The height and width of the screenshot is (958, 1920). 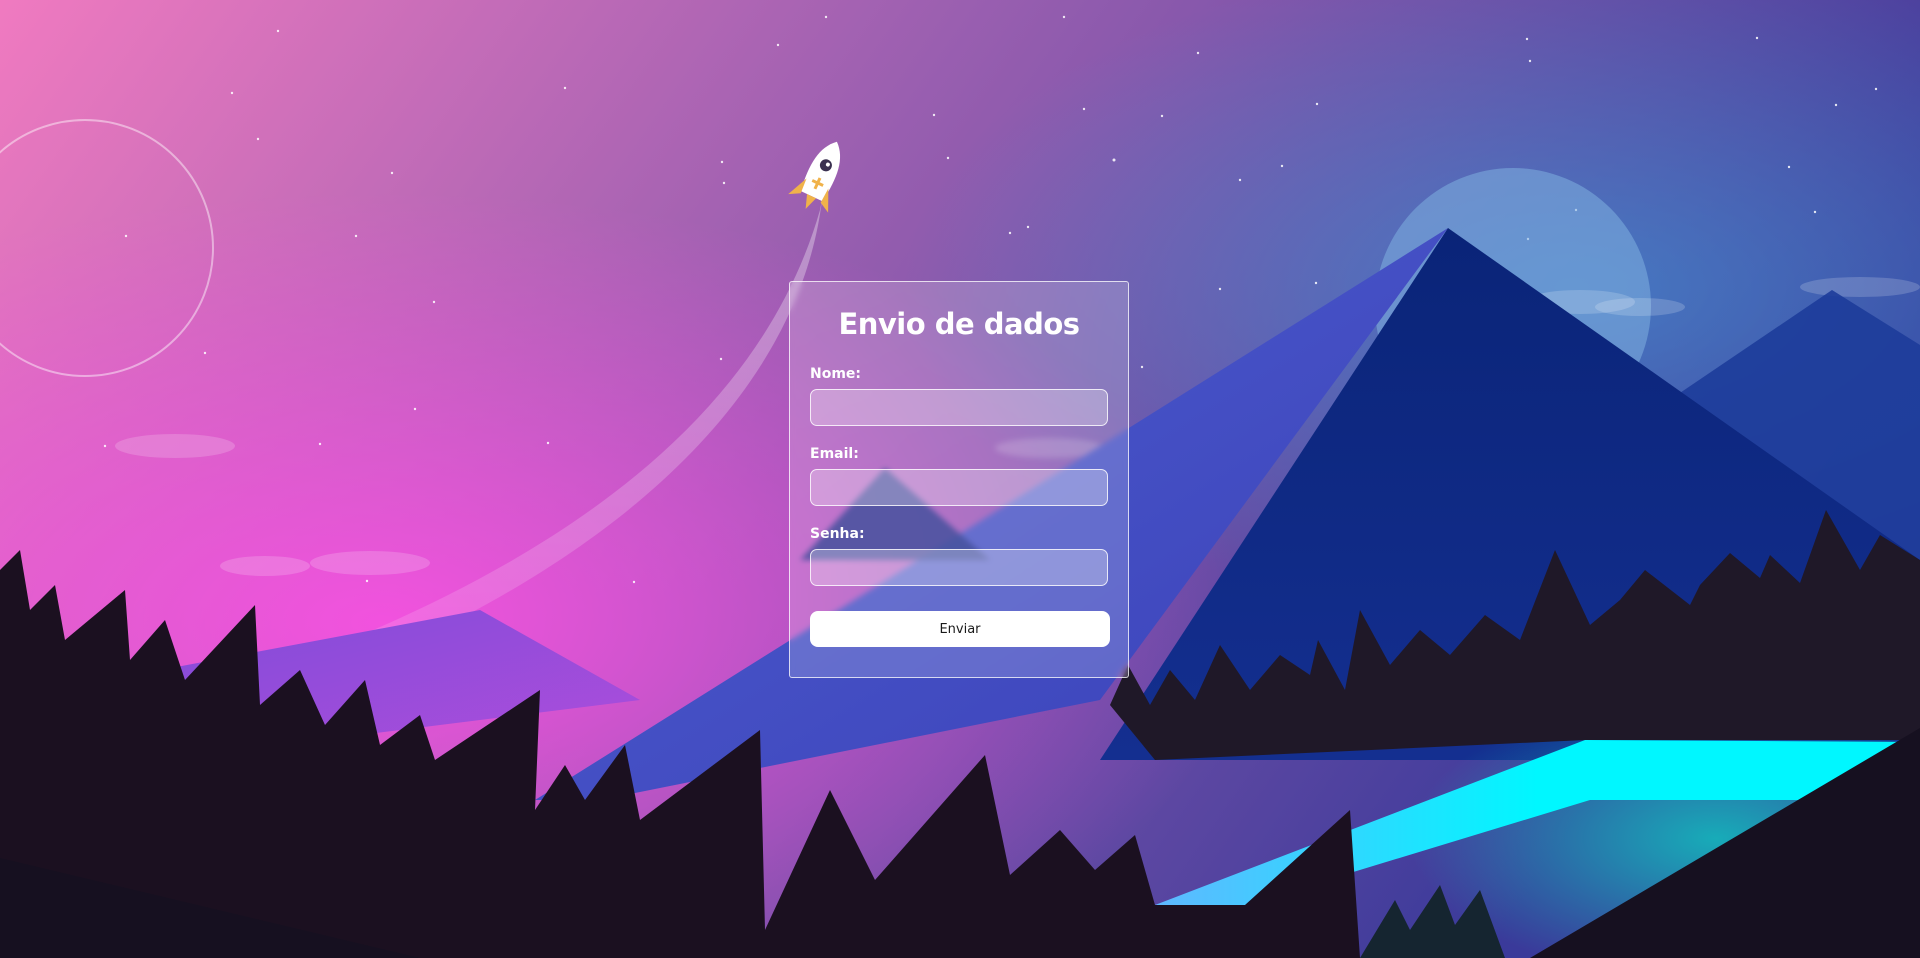 I want to click on name-input, so click(x=959, y=407).